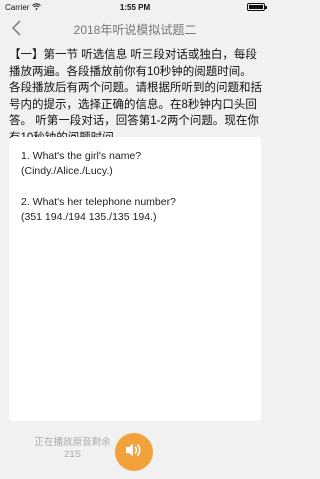  I want to click on playback-status: 正在播放原音剩余21S, so click(72, 448).